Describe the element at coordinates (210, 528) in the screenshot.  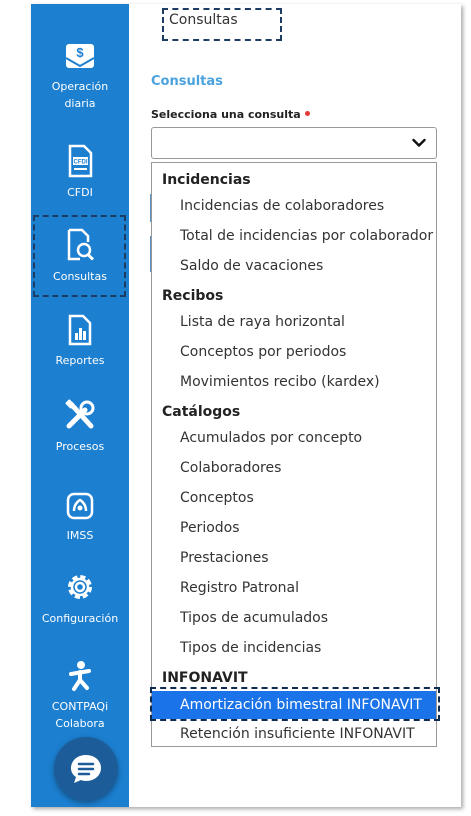
I see `option-periodos: Periodos` at that location.